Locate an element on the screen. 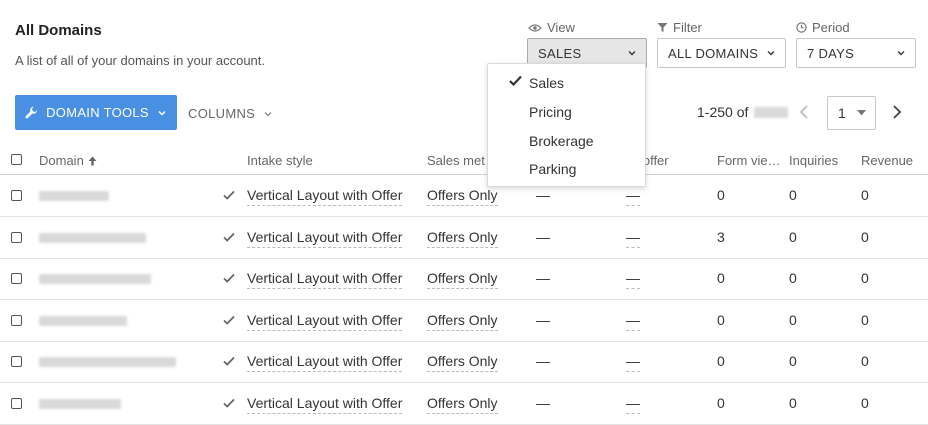 This screenshot has height=425, width=928. view-dropdown-menu: Sales Pricing Brokerage Parking is located at coordinates (566, 125).